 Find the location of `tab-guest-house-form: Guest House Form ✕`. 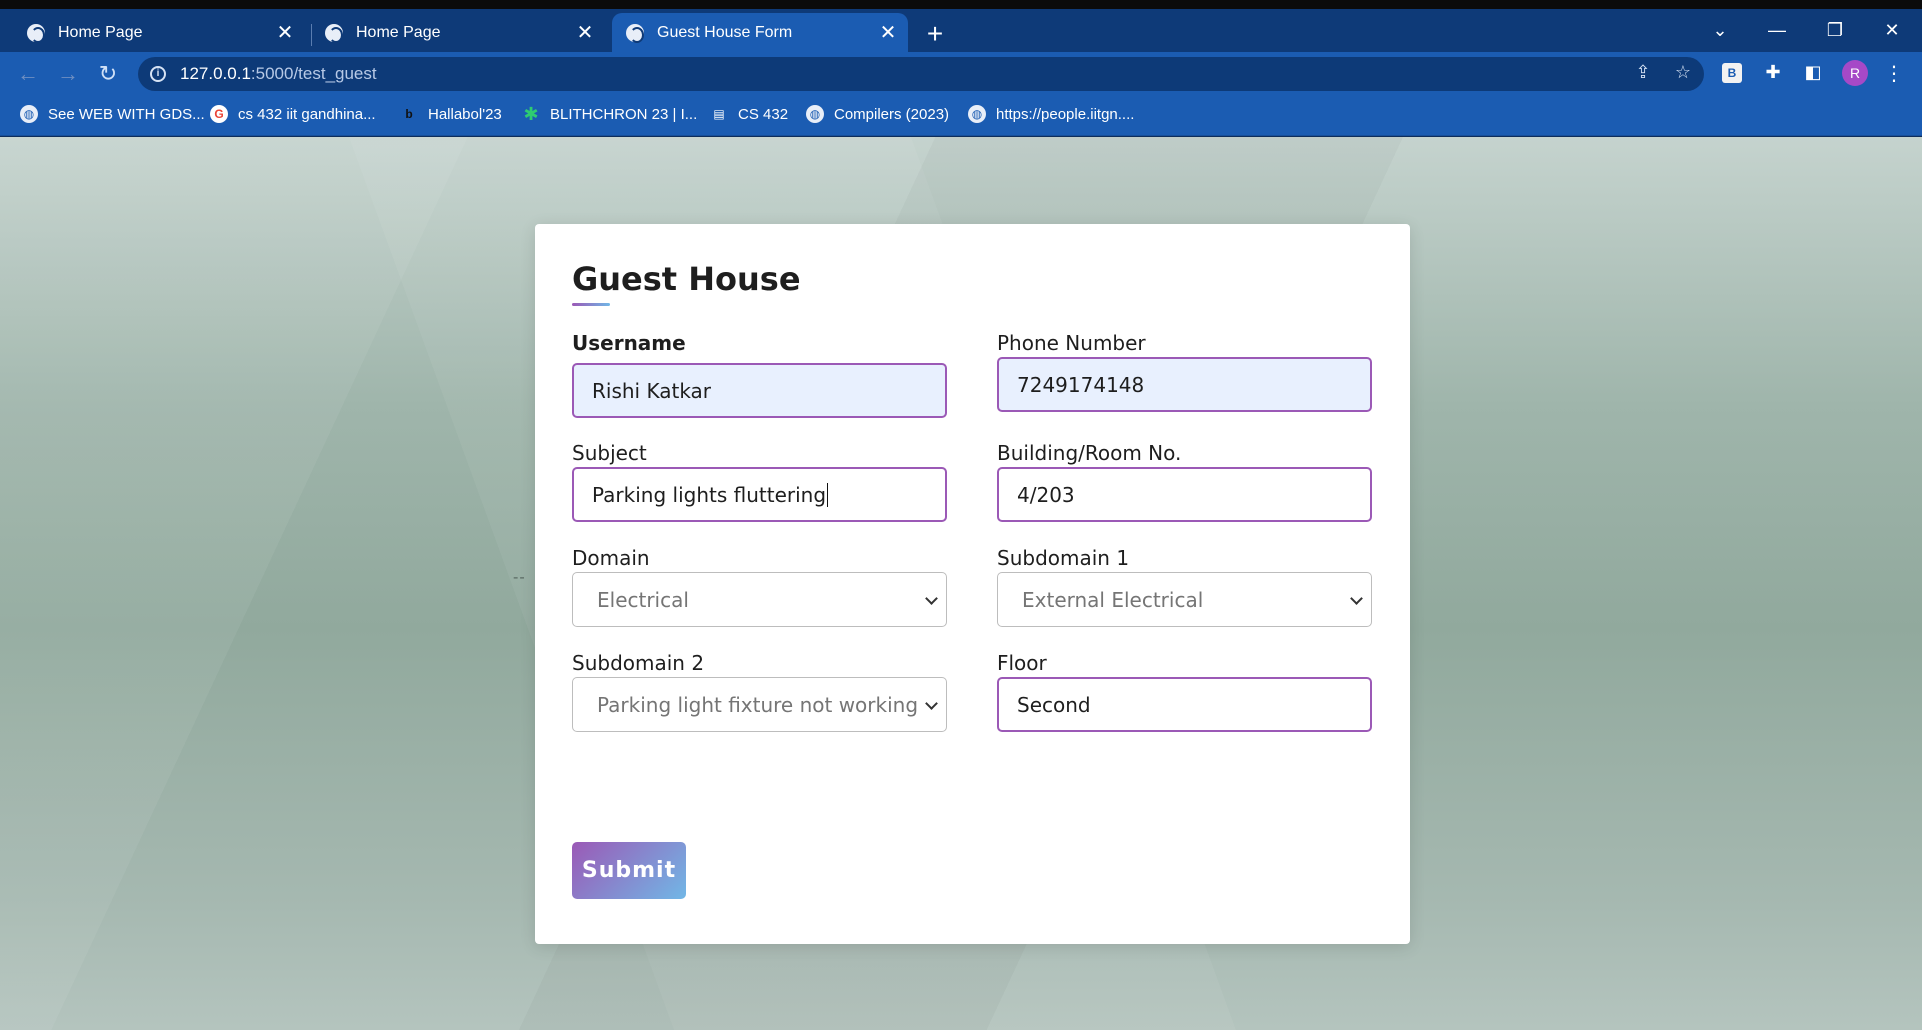

tab-guest-house-form: Guest House Form ✕ is located at coordinates (760, 32).